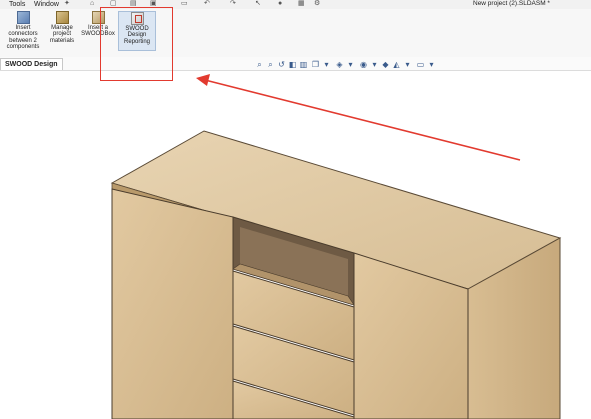 This screenshot has height=419, width=591. Describe the element at coordinates (136, 44) in the screenshot. I see `highlight-box` at that location.